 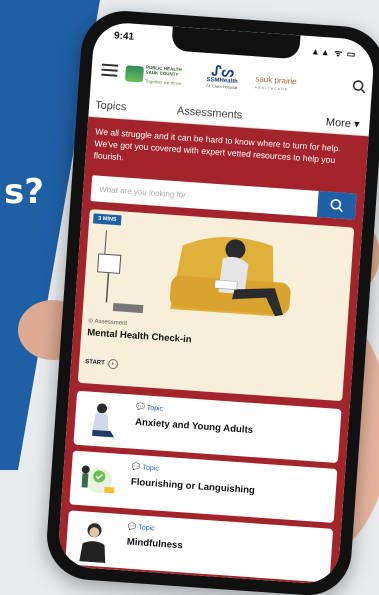 I want to click on tree-icon, so click(x=134, y=74).